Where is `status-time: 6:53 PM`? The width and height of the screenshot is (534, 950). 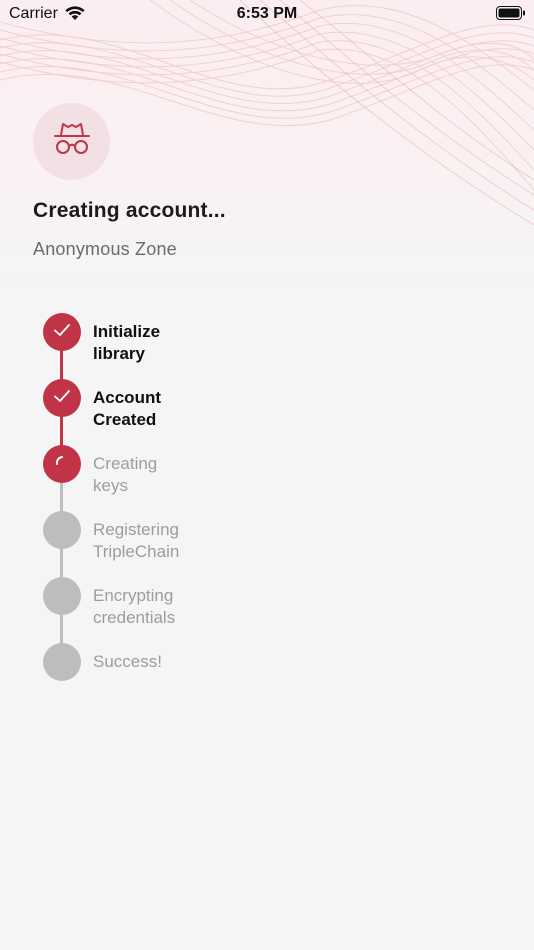
status-time: 6:53 PM is located at coordinates (267, 13).